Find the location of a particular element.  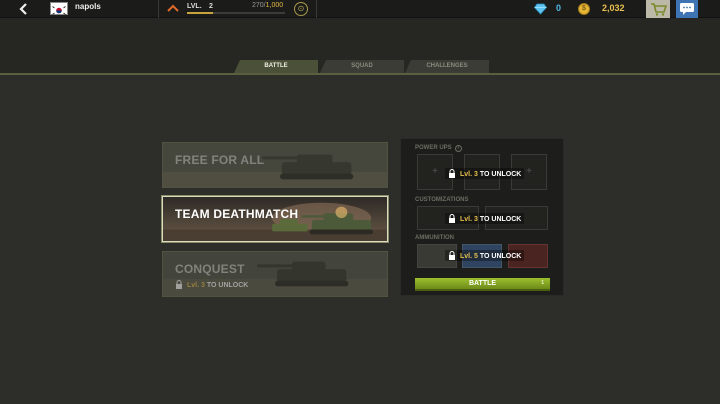

gems-count: 0 is located at coordinates (559, 8).